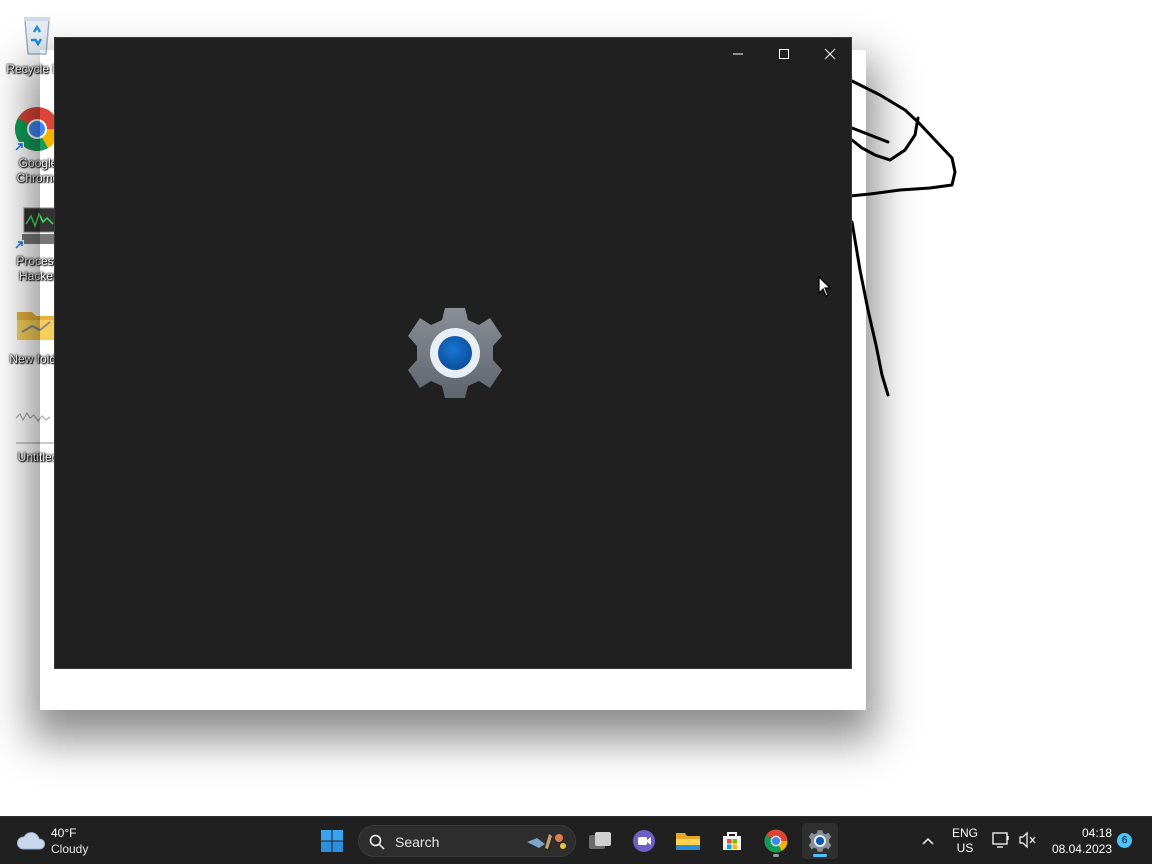  I want to click on folder-icon, so click(688, 841).